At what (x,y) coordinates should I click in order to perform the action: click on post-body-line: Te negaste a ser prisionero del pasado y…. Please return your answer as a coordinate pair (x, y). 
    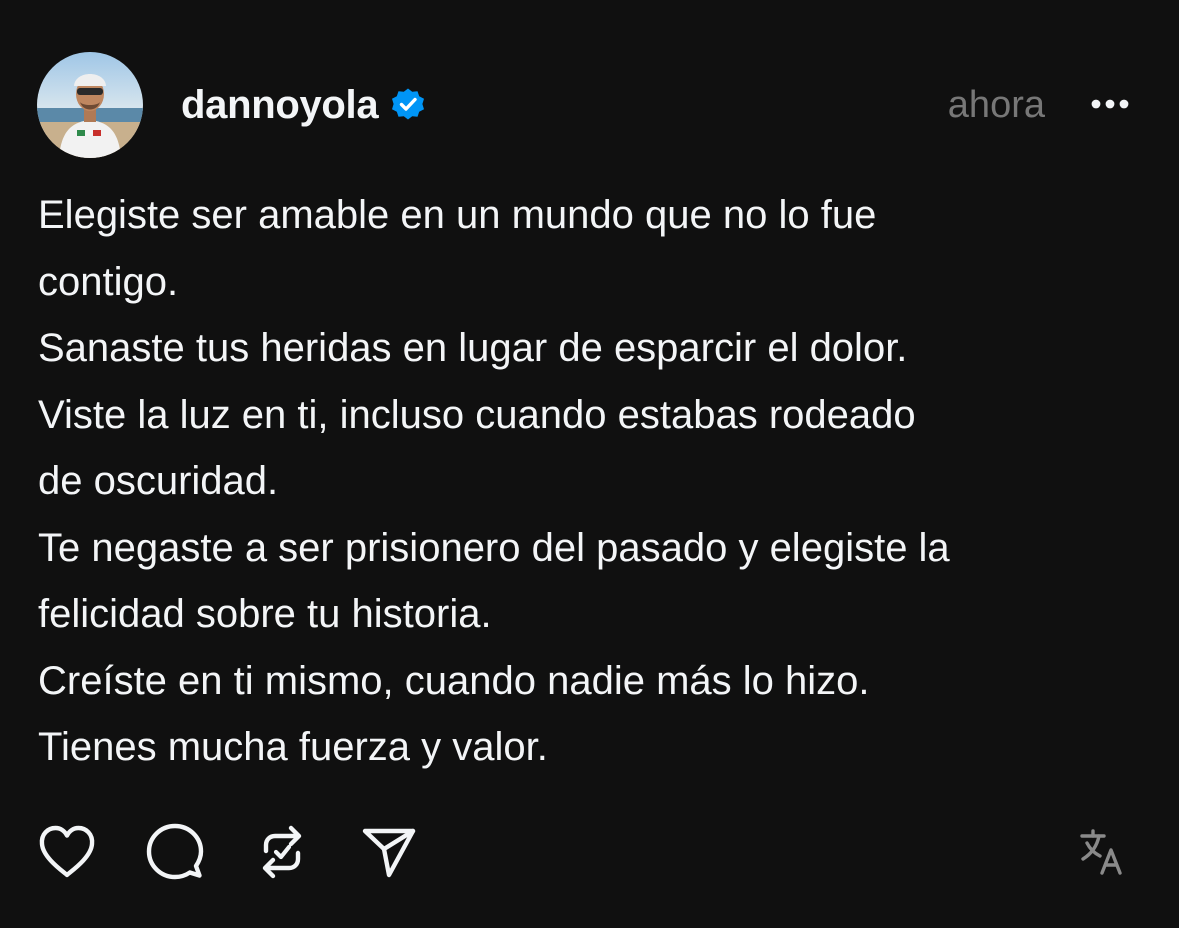
    Looking at the image, I should click on (494, 547).